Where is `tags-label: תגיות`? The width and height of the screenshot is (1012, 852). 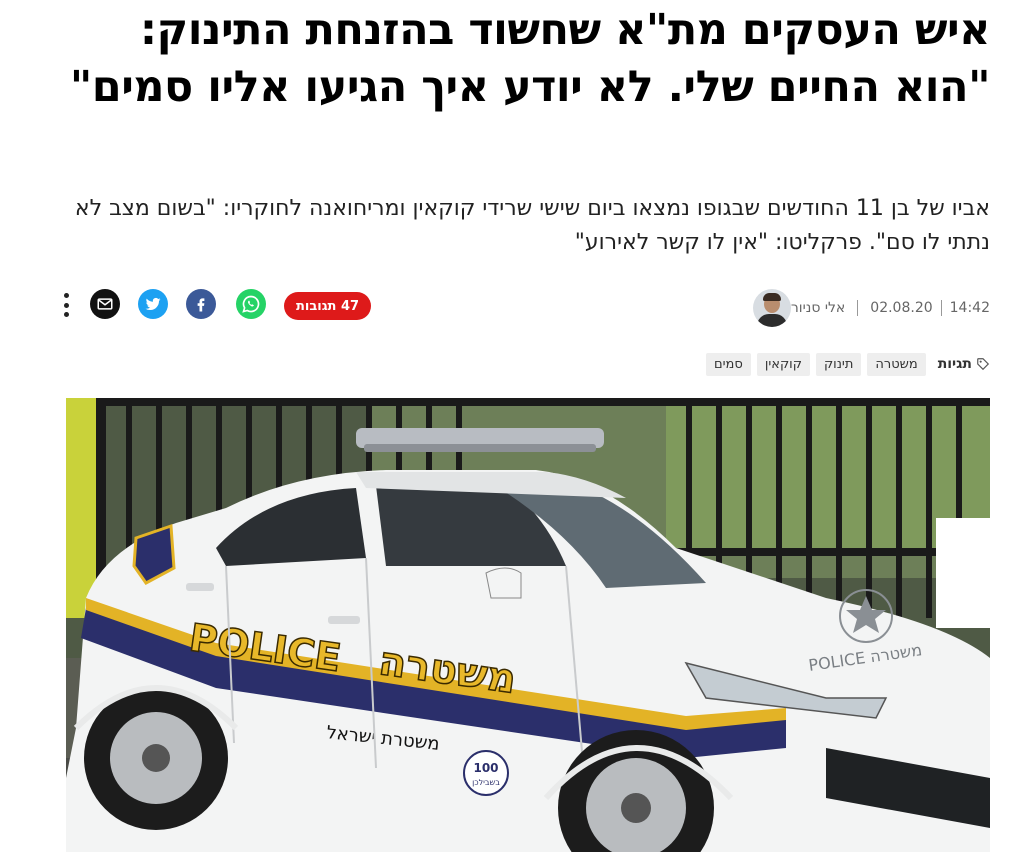
tags-label: תגיות is located at coordinates (964, 364).